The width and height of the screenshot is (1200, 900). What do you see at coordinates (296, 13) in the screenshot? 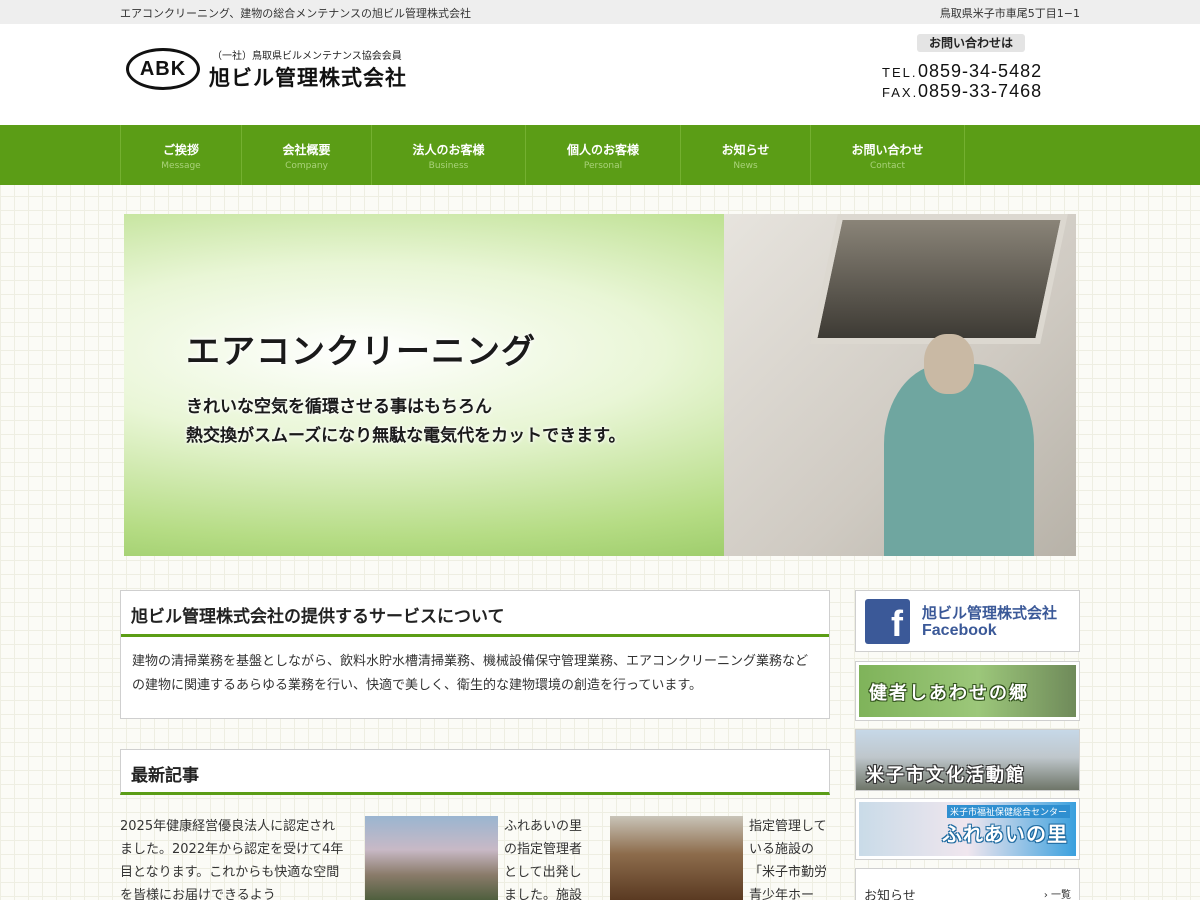
I see `tagline: エアコンクリーニング、建物の総合メンテナンスの旭ビル管理株式会社` at bounding box center [296, 13].